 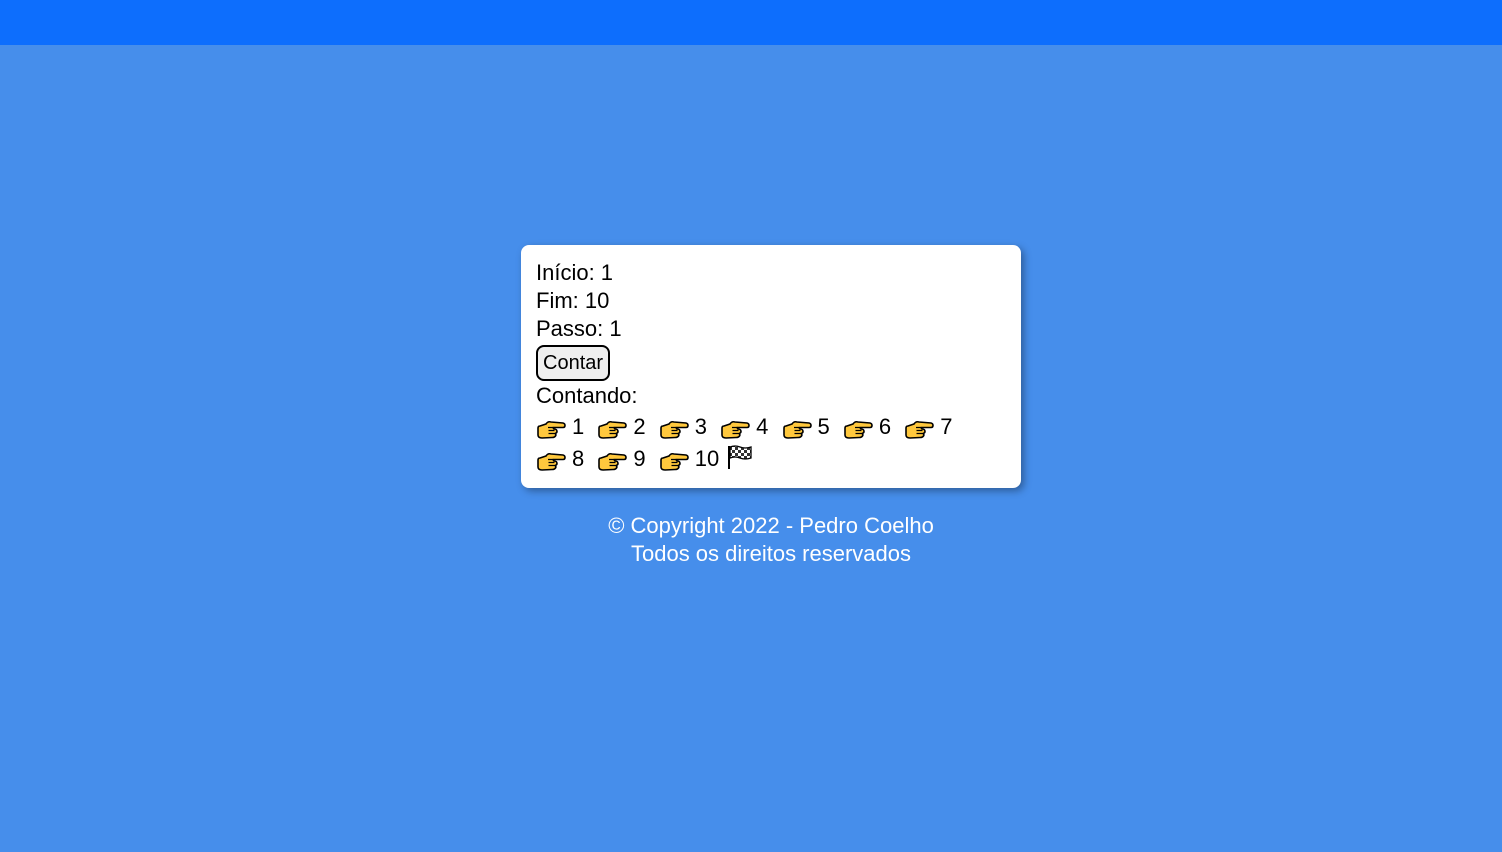 I want to click on count-sequence: 1 2 3 4 5 6 7 8 9 10, so click(x=766, y=443).